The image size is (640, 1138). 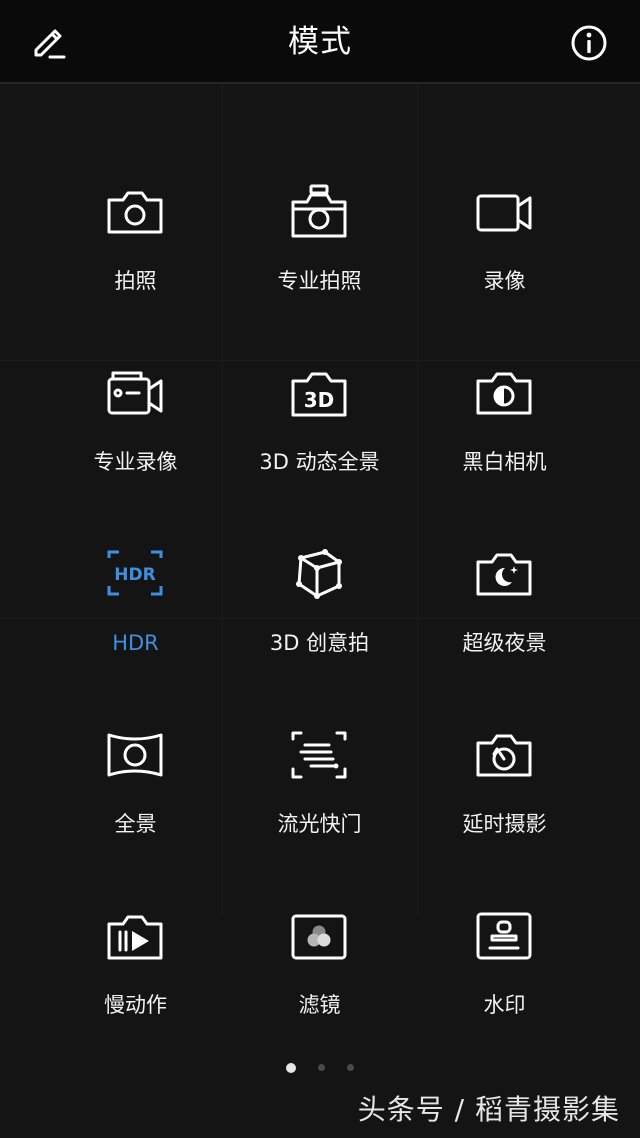 What do you see at coordinates (504, 281) in the screenshot?
I see `mode-label: 录像` at bounding box center [504, 281].